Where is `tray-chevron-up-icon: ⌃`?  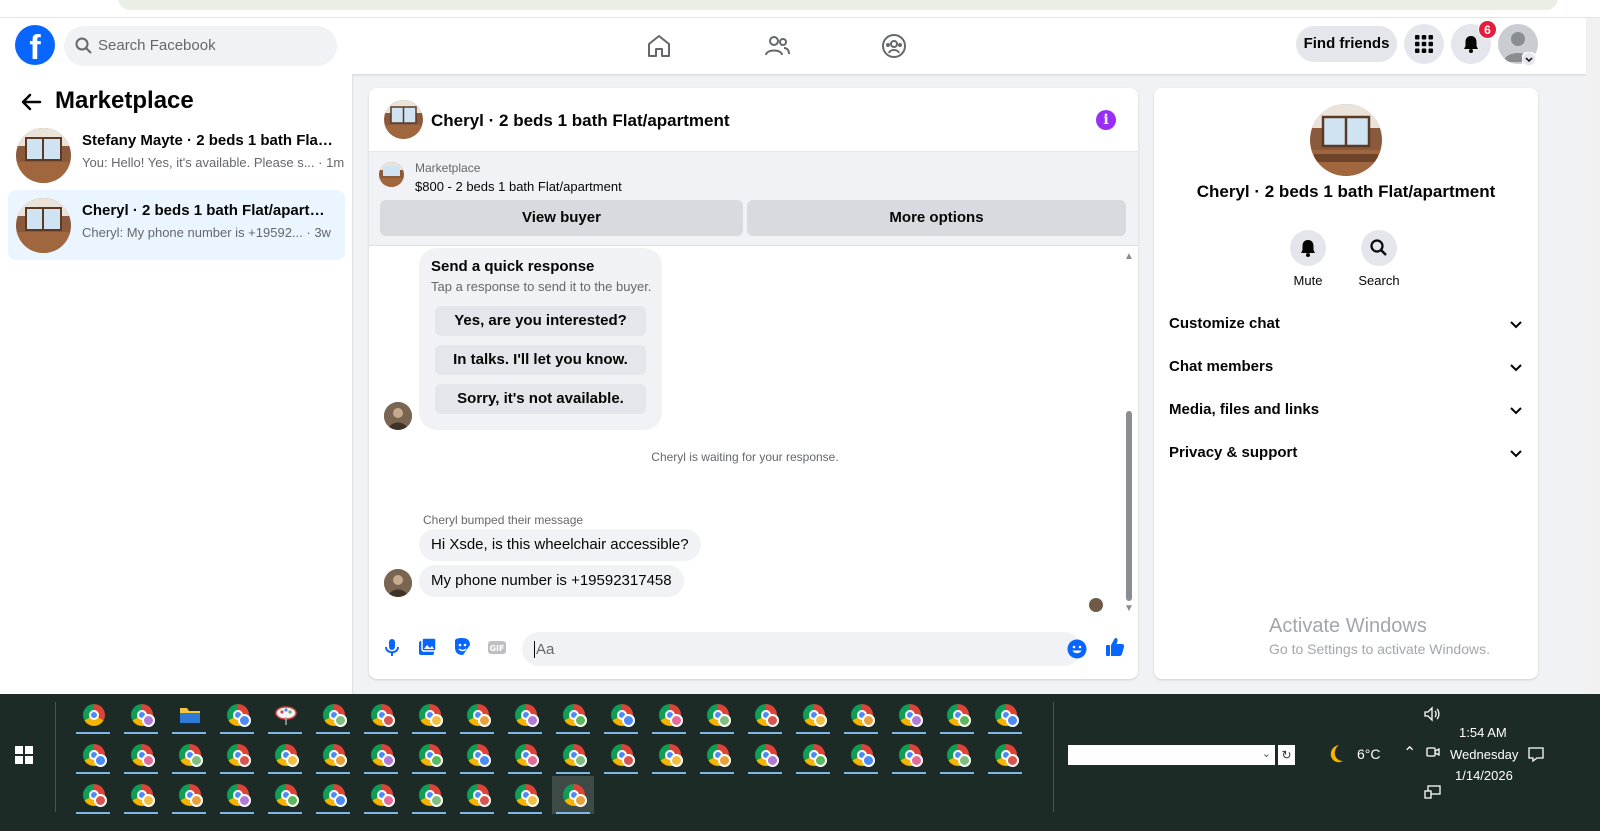
tray-chevron-up-icon: ⌃ is located at coordinates (1409, 753).